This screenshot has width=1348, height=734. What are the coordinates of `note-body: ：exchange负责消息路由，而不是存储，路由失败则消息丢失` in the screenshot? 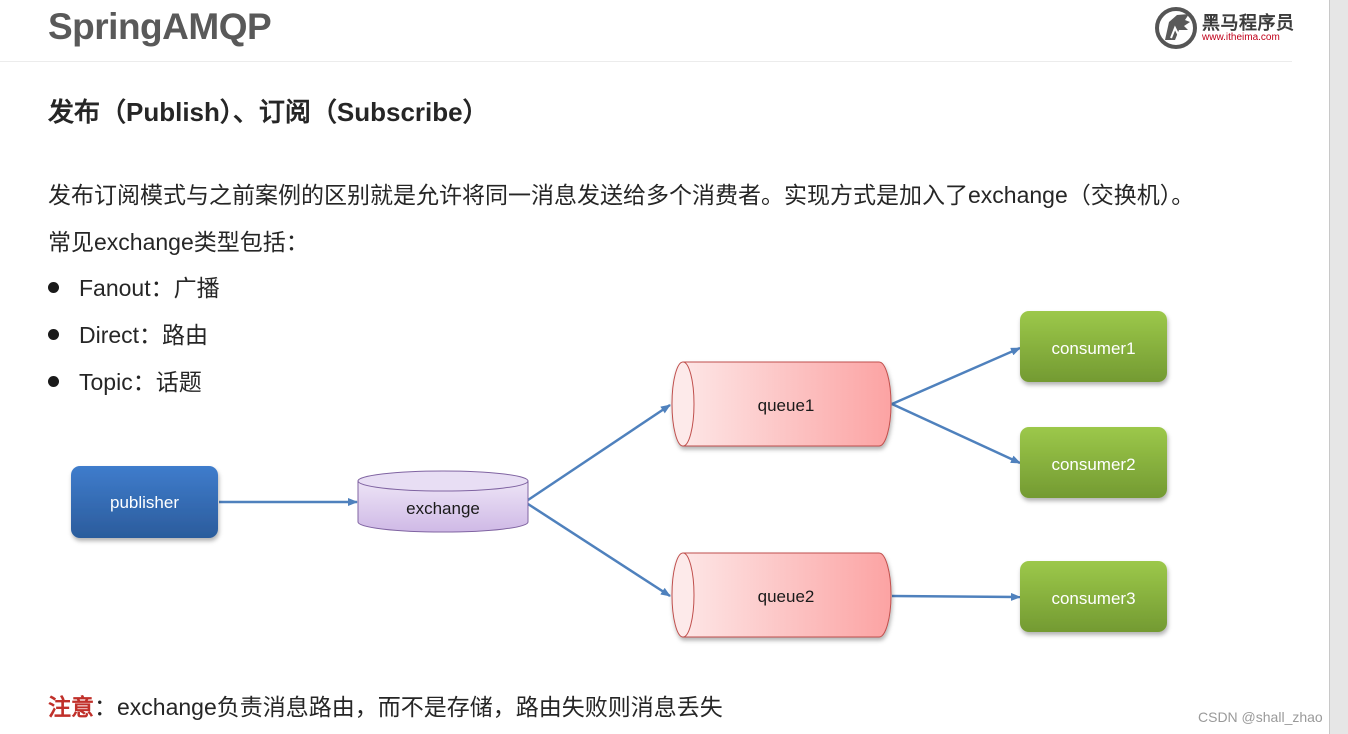 It's located at (408, 707).